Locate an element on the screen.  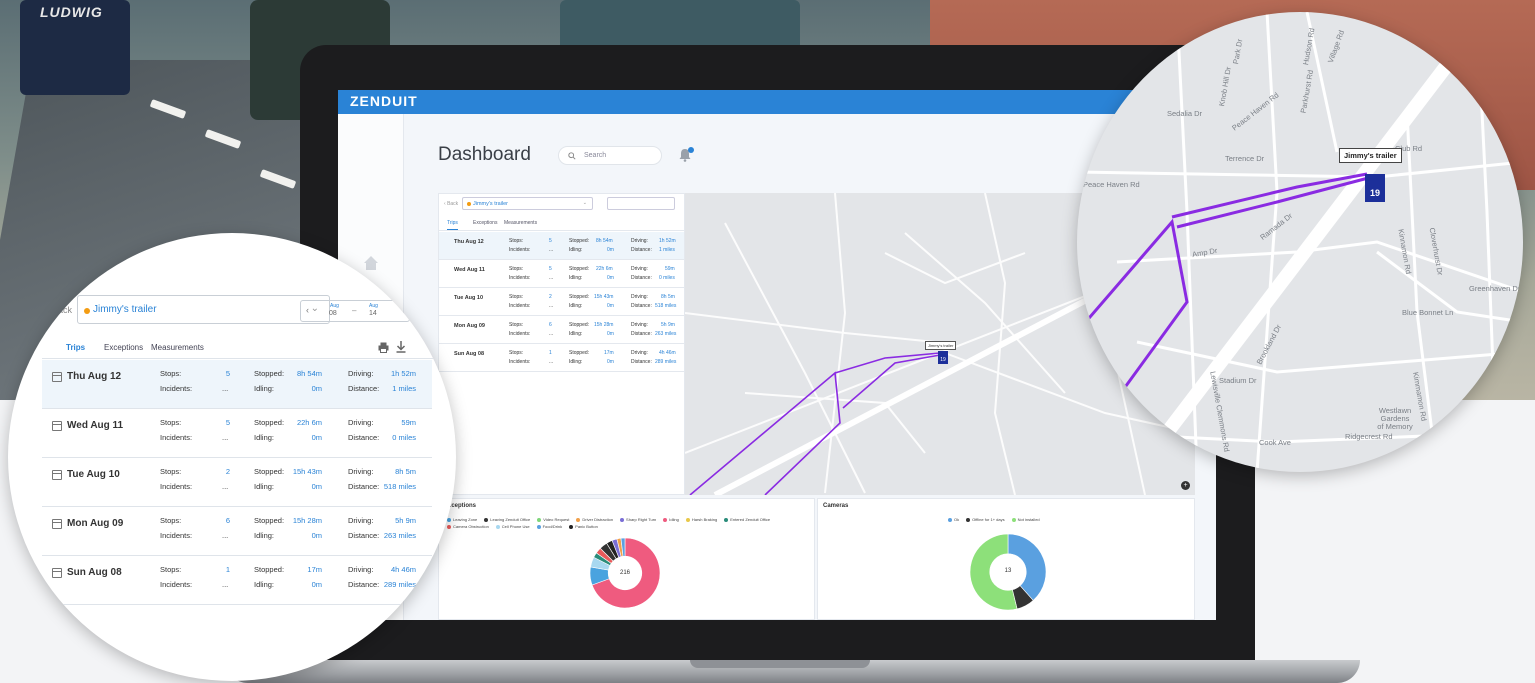
zenduit-logo: ZENDUIT is located at coordinates (384, 101).